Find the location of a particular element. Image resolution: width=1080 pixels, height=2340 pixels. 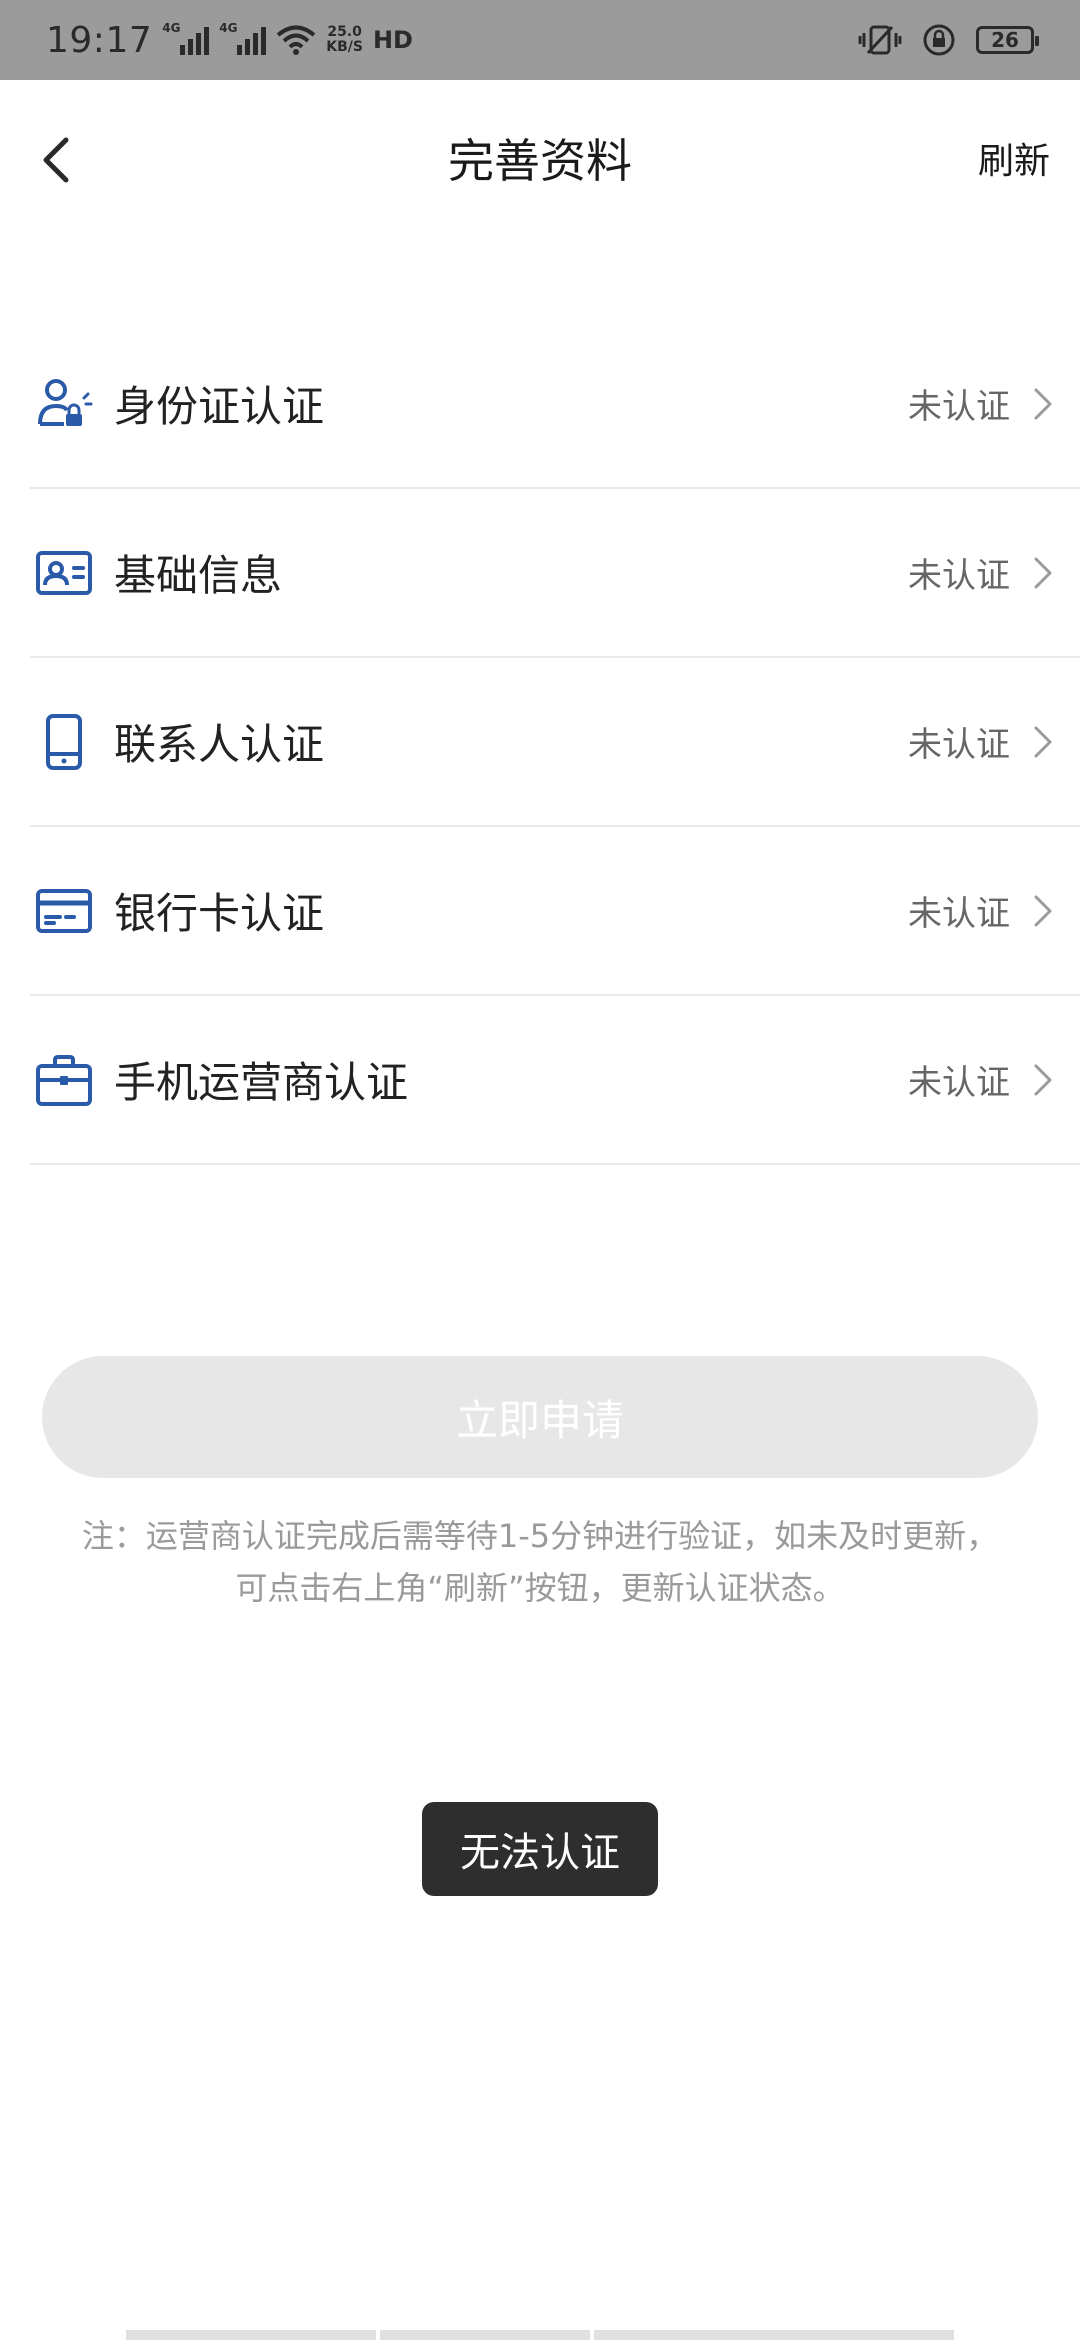

toast-message: 无法认证 is located at coordinates (540, 1849).